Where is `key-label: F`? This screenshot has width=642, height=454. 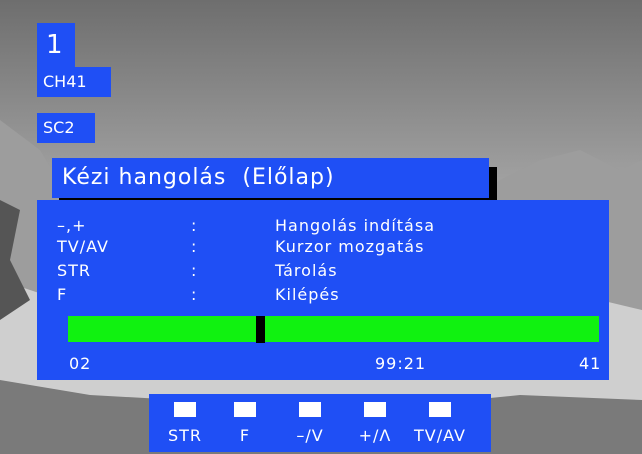 key-label: F is located at coordinates (245, 435).